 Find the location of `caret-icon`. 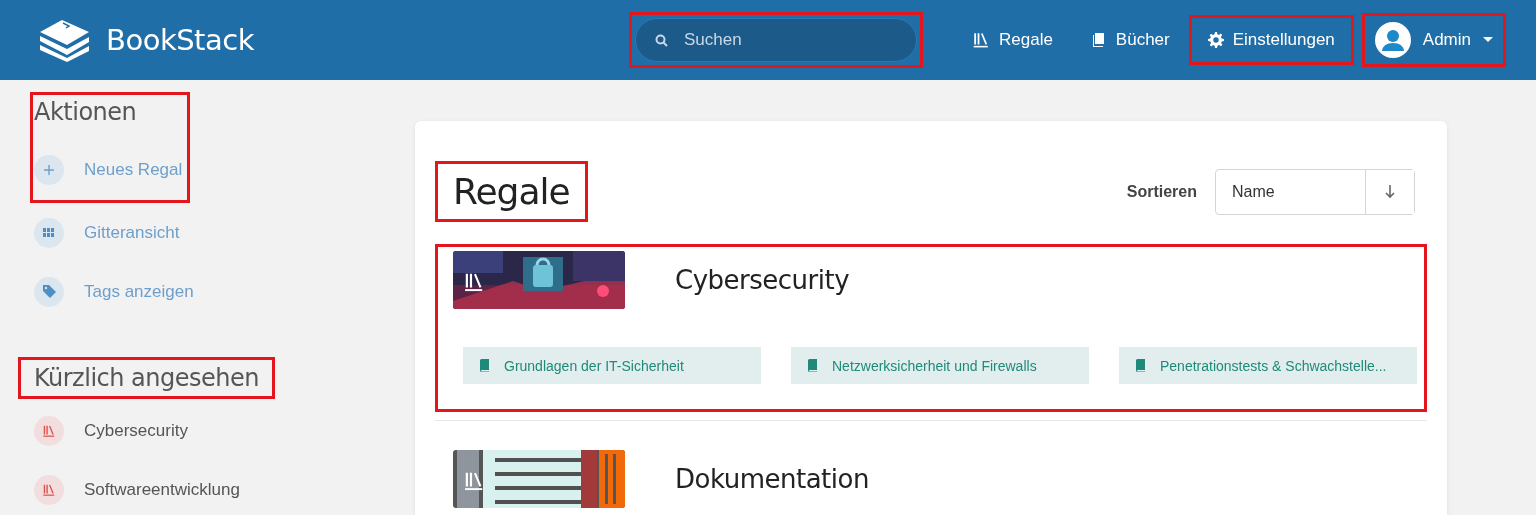

caret-icon is located at coordinates (1488, 40).